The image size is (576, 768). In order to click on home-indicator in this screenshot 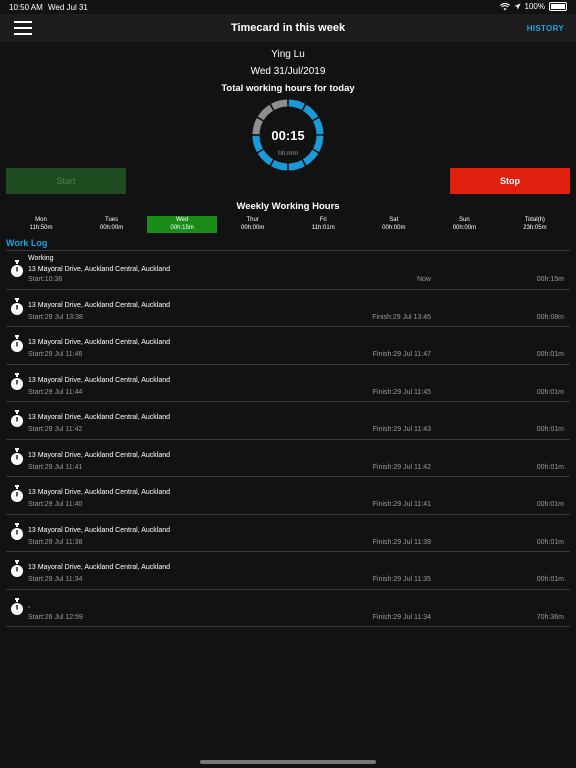, I will do `click(288, 762)`.